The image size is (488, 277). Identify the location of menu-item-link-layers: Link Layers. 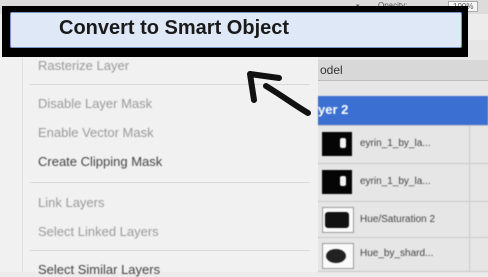
(71, 202).